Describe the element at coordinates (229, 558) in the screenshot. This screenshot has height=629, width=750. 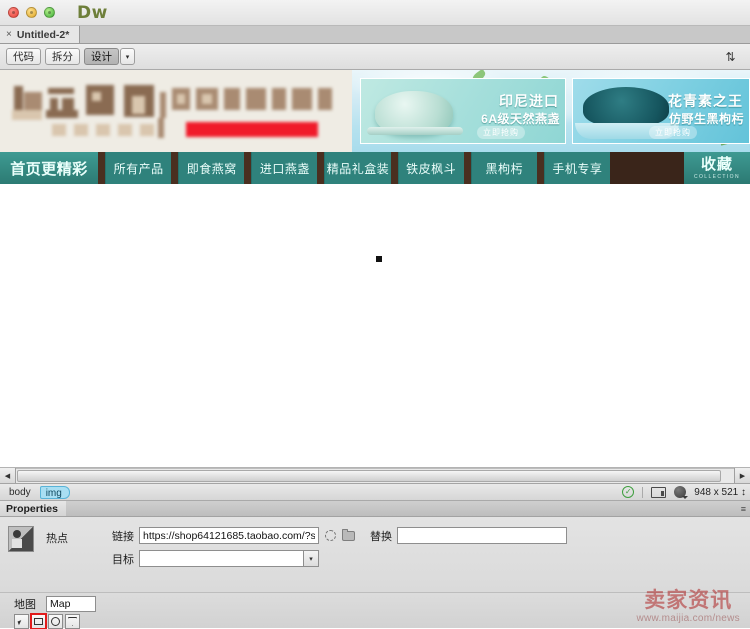
I see `target-dropdown: ▾` at that location.